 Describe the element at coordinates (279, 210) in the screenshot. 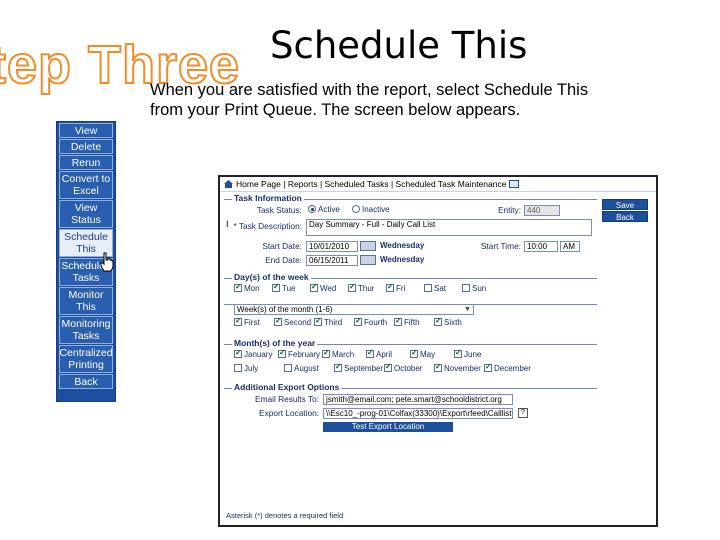

I see `task-status-label: Task Status:` at that location.